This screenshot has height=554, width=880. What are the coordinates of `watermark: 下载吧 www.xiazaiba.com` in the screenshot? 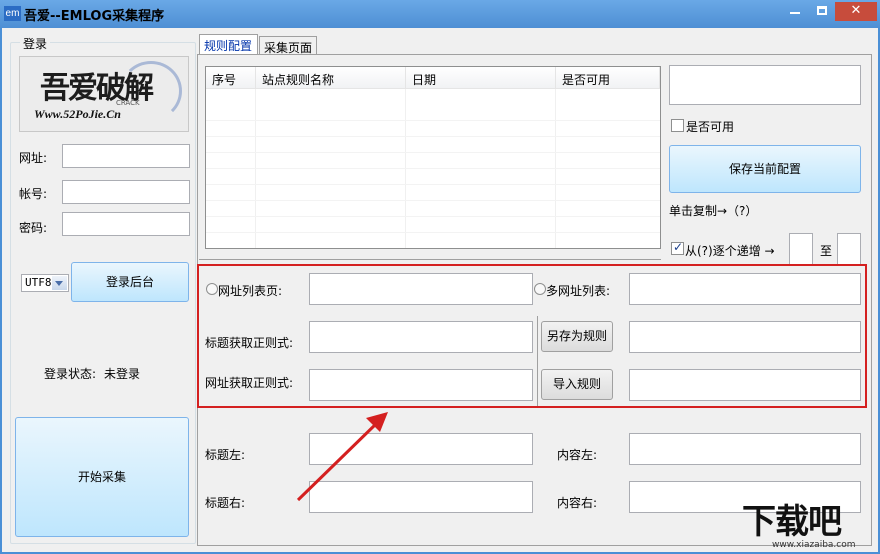 It's located at (811, 524).